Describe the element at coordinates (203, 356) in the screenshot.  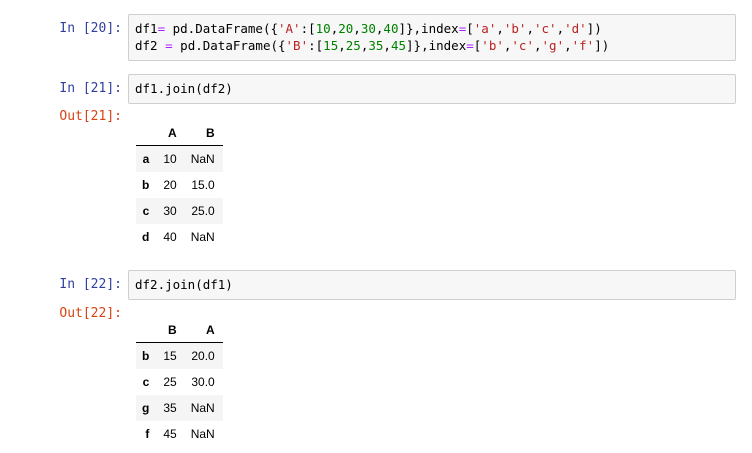
I see `table-cell: 20.0` at that location.